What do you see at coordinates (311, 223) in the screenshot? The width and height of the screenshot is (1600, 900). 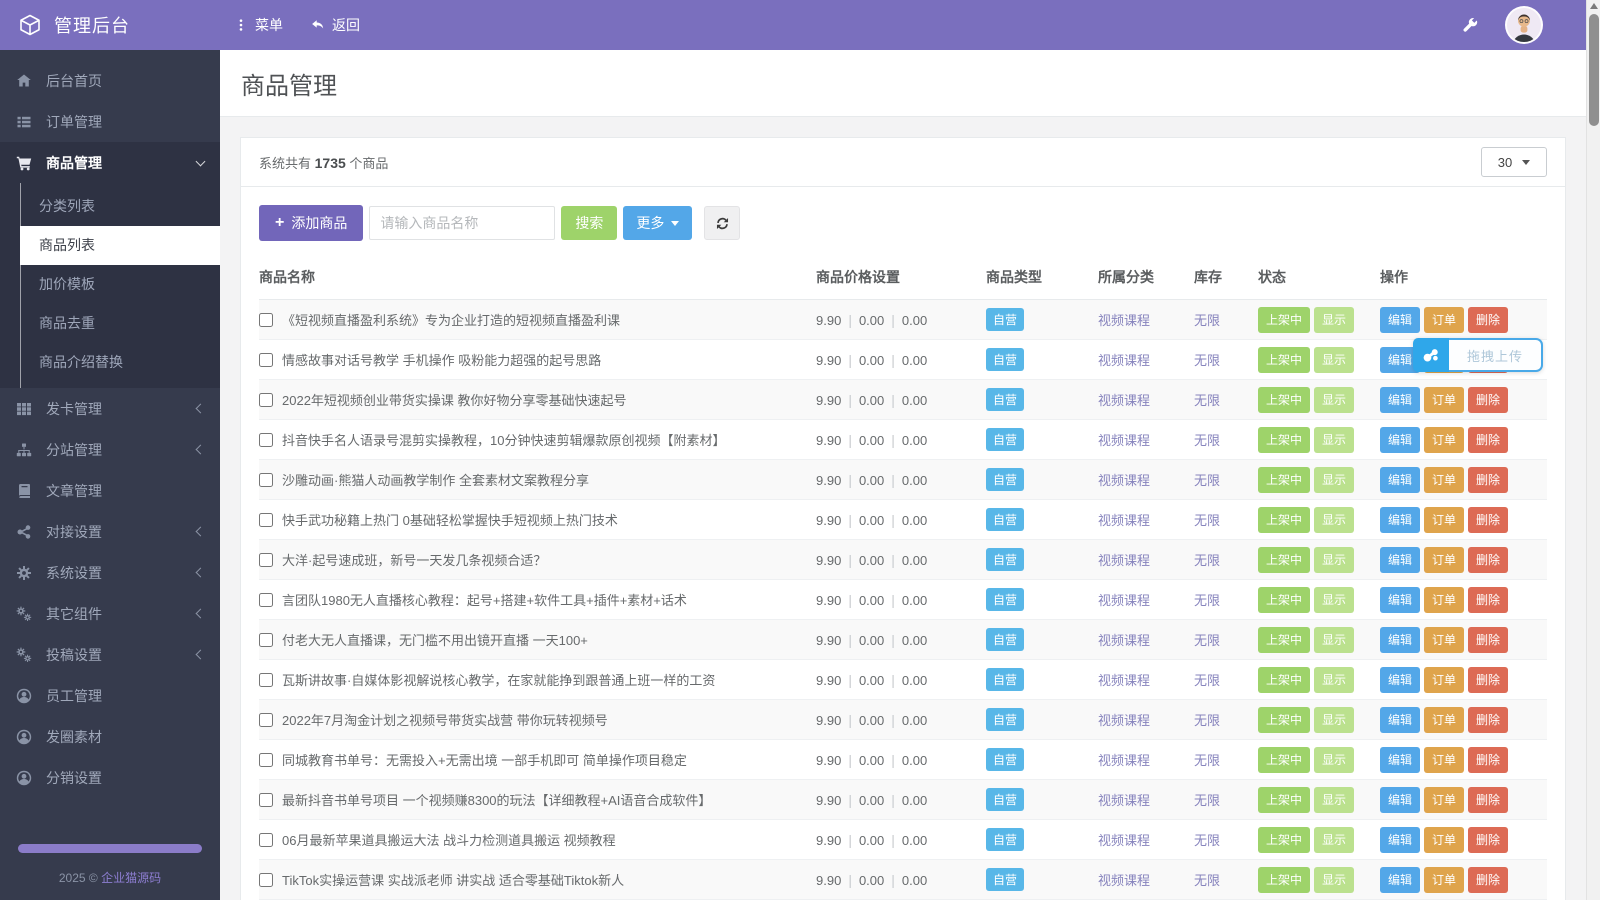 I see `add-product-button: + 添加商品` at bounding box center [311, 223].